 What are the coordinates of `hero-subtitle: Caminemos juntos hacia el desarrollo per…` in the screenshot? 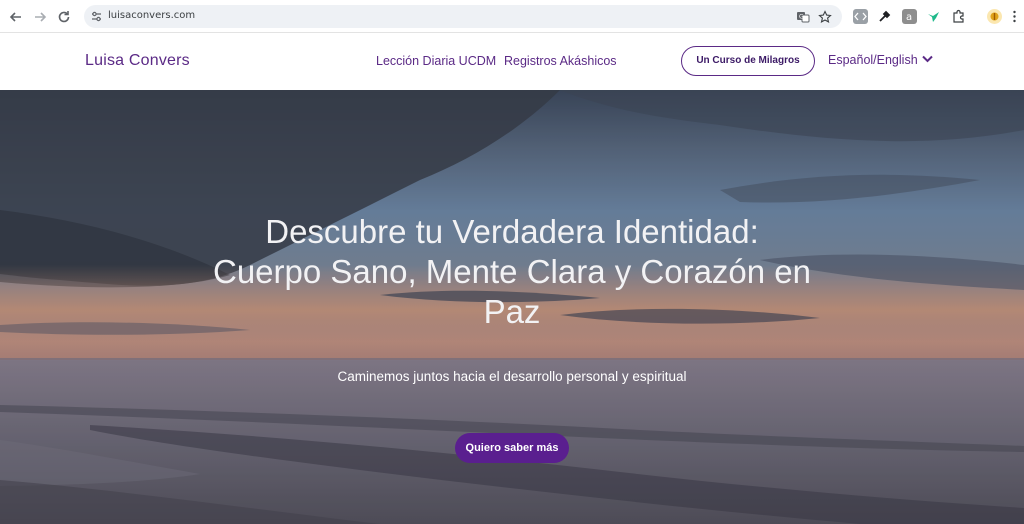 It's located at (512, 376).